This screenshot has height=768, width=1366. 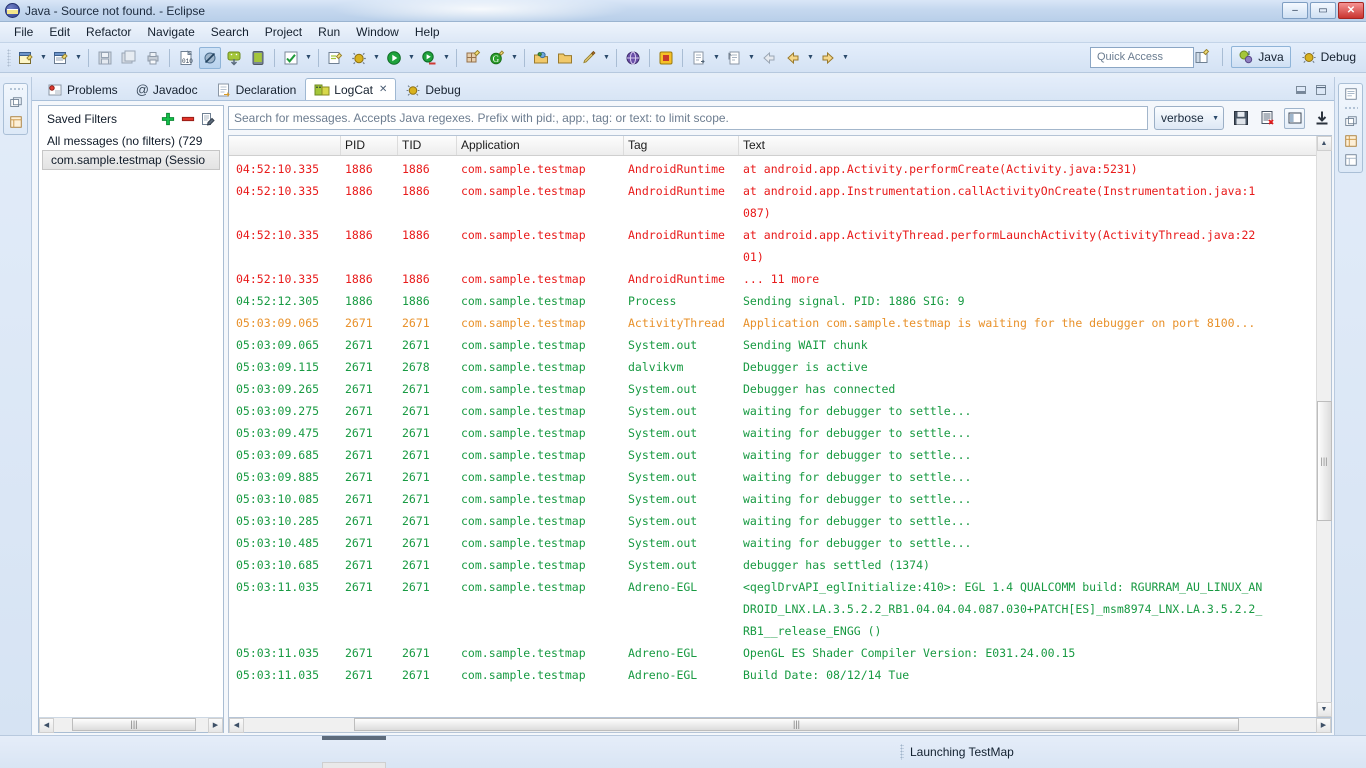 I want to click on column-header-tag: Tag, so click(x=681, y=145).